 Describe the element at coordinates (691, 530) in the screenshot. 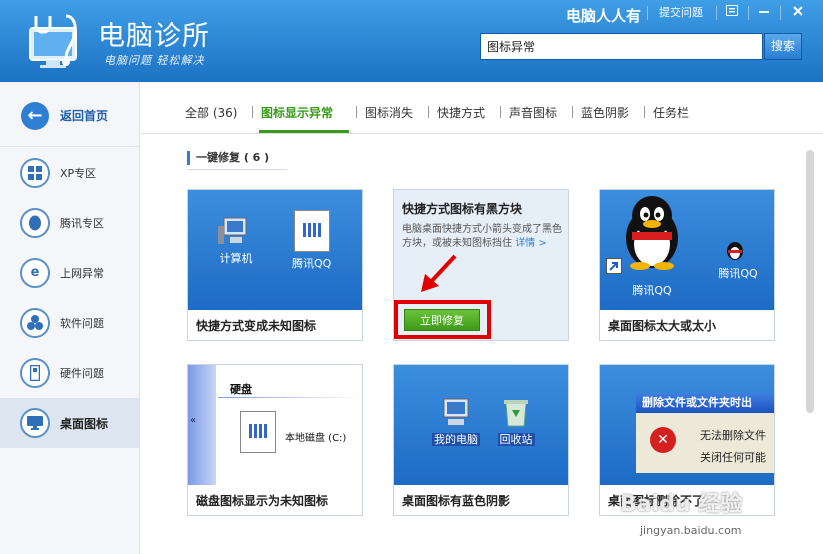

I see `watermark-url: jingyan.baidu.com` at that location.